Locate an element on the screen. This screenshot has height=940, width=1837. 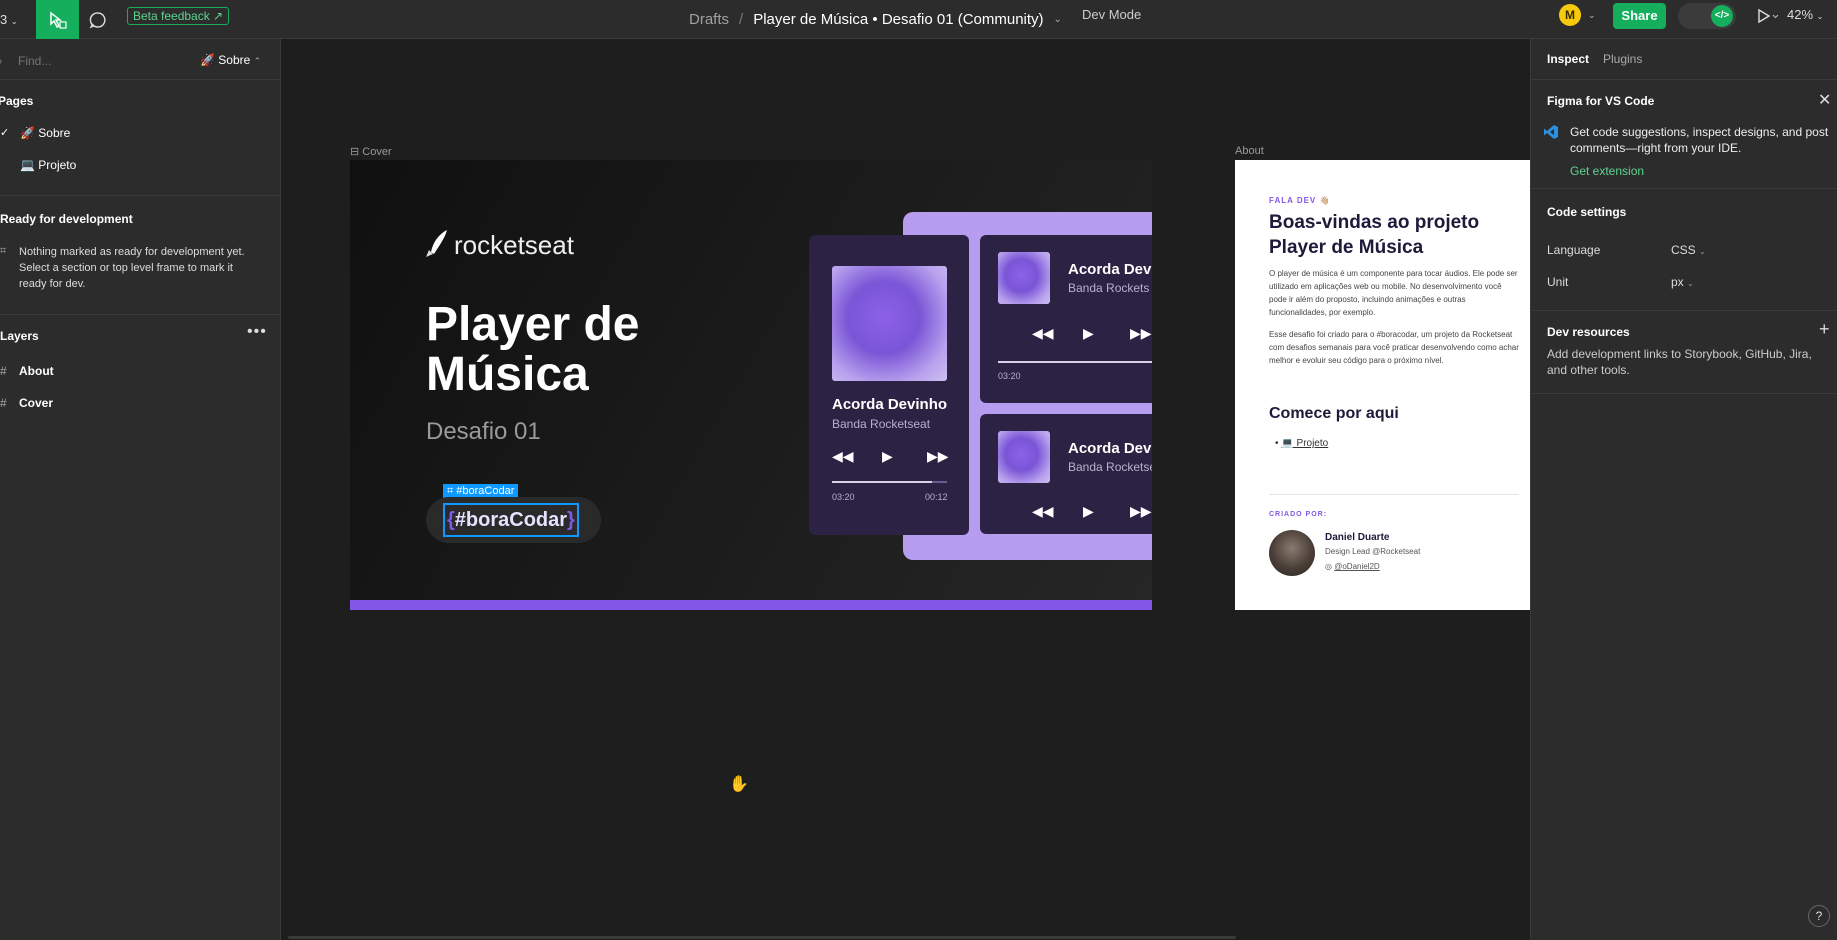
more-options-icon: ••• is located at coordinates (257, 332).